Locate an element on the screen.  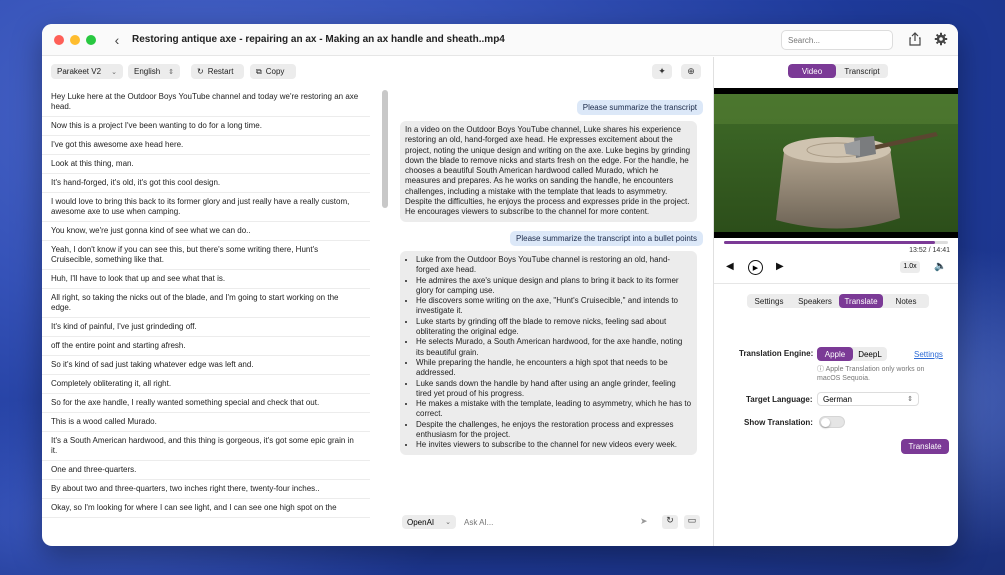
transcript-line: I've got this awesome axe head here. is located at coordinates (206, 145).